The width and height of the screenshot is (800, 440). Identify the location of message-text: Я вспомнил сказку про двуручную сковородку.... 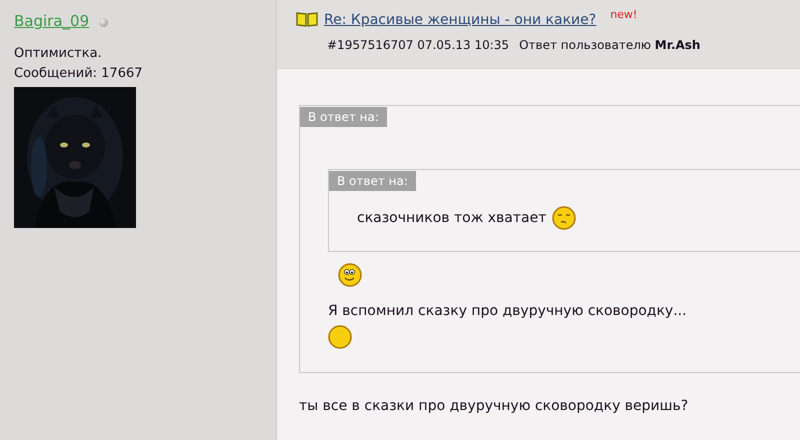
(507, 311).